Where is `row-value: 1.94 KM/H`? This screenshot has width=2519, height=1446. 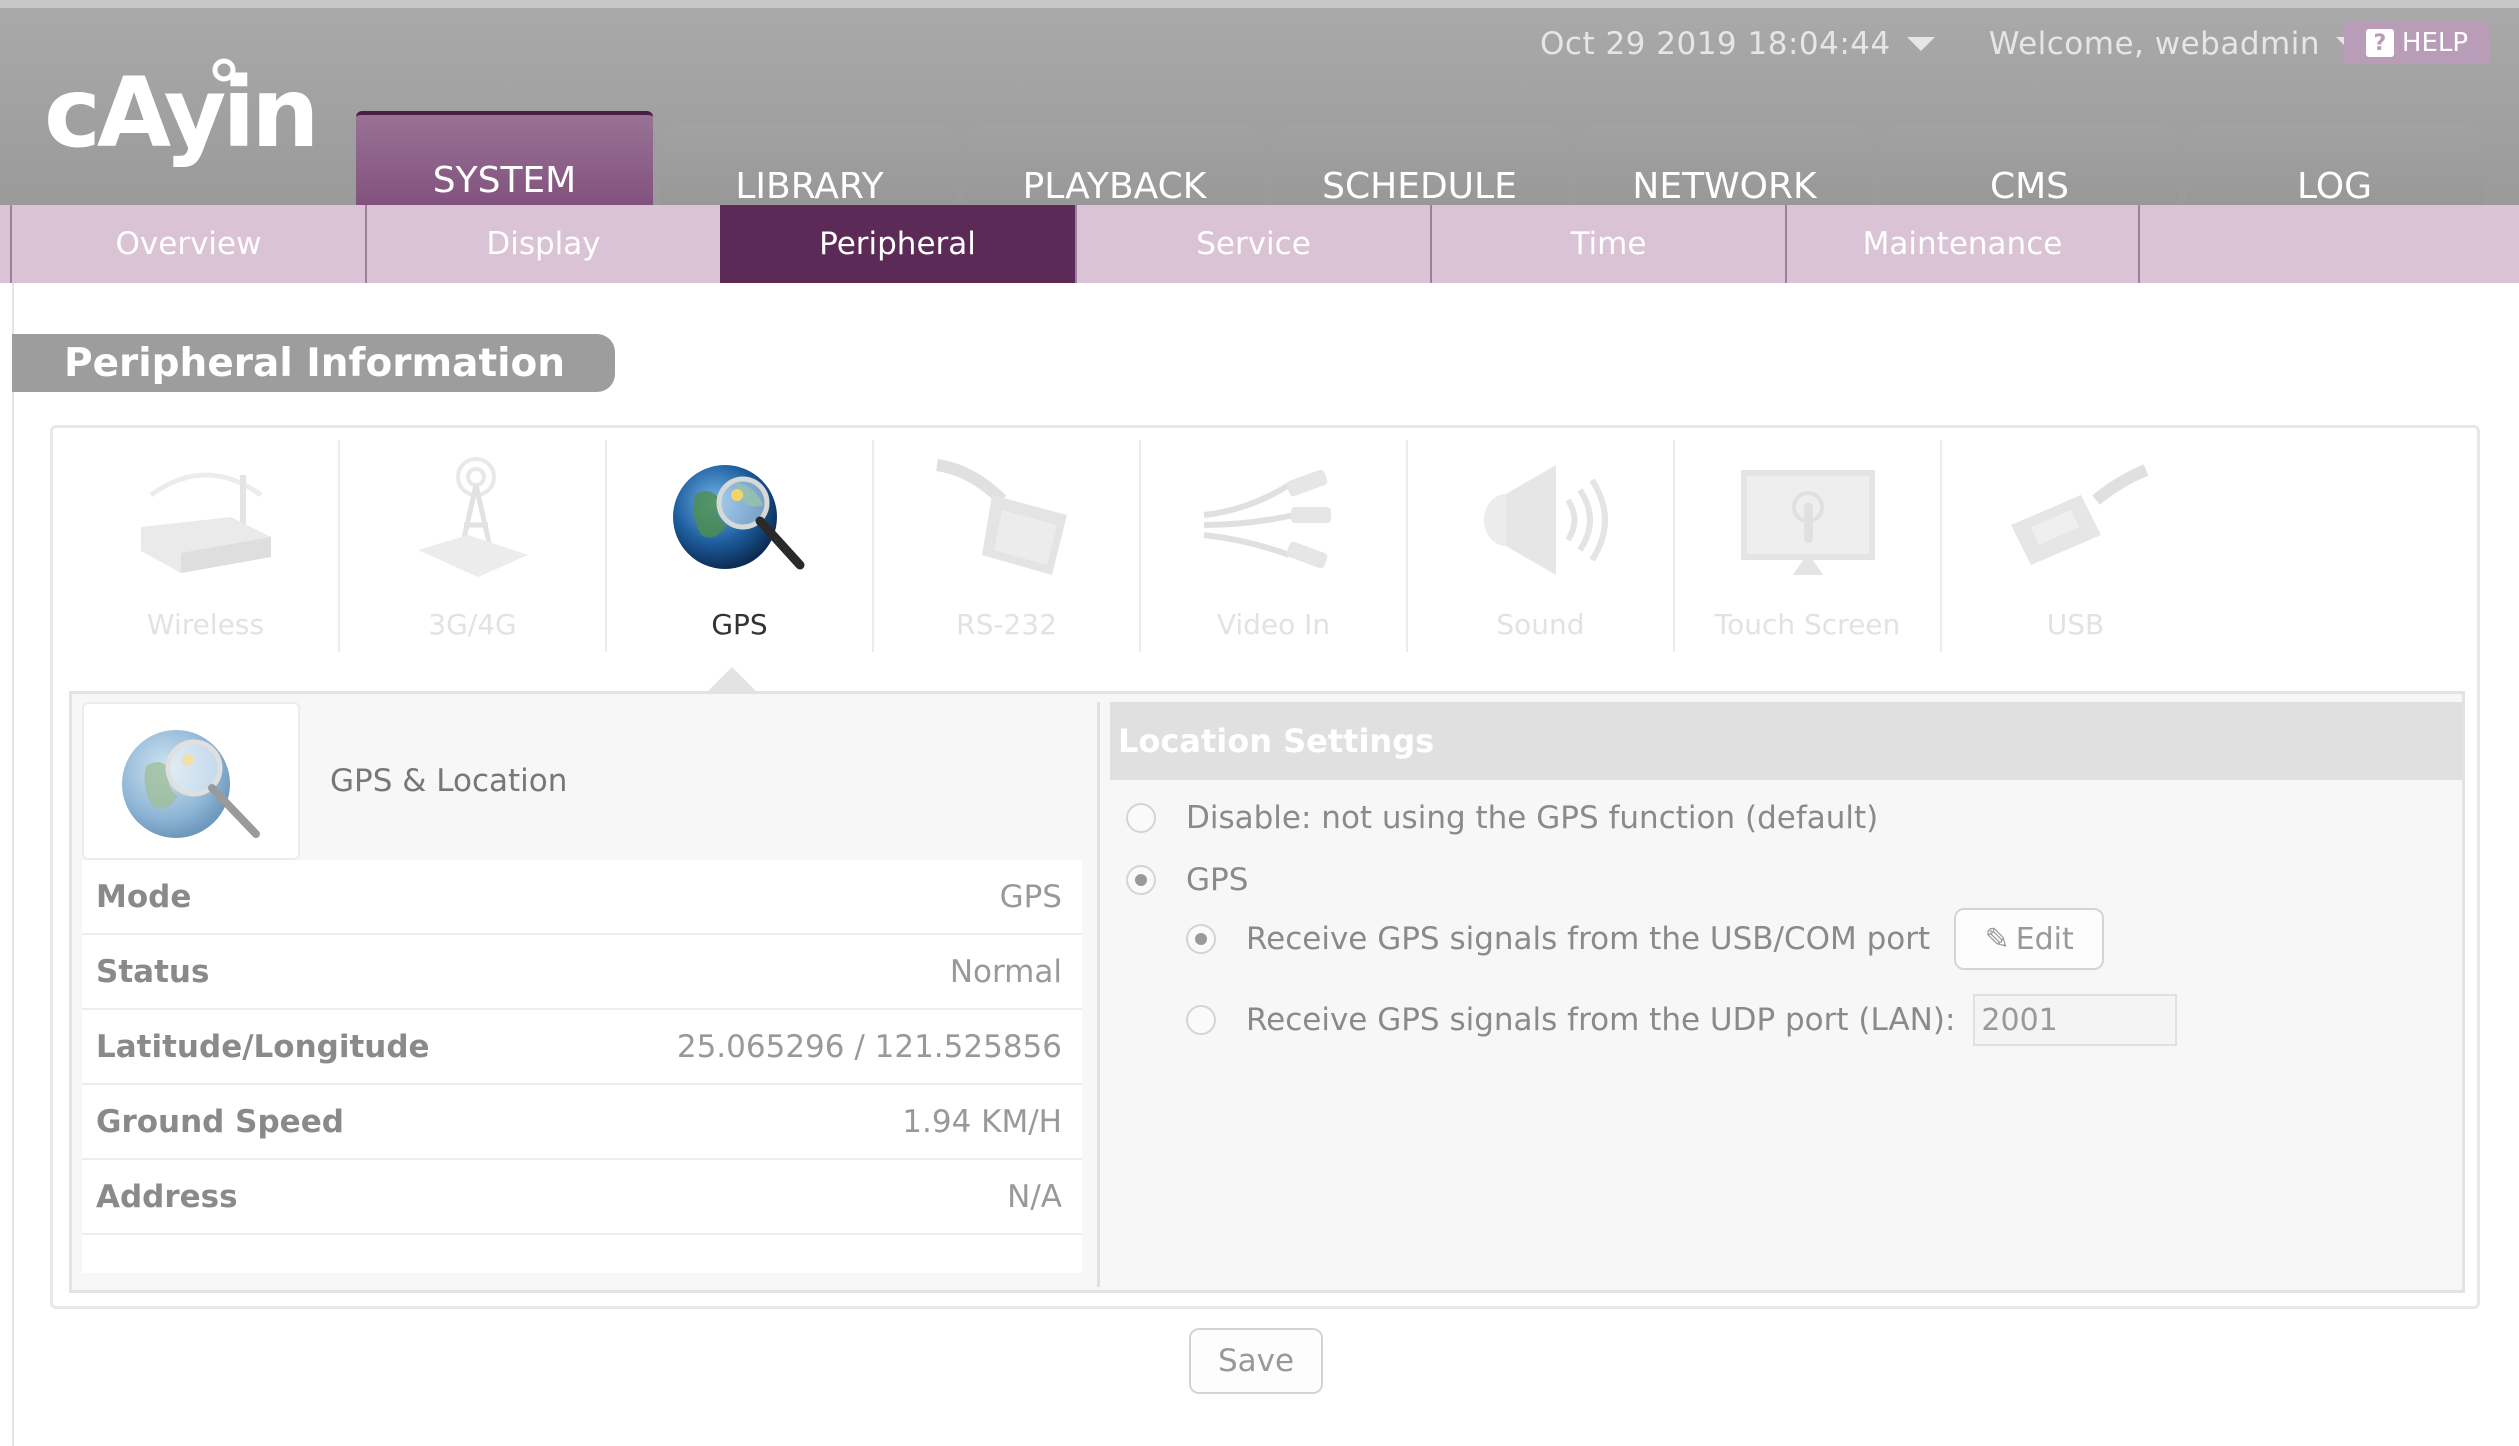 row-value: 1.94 KM/H is located at coordinates (982, 1121).